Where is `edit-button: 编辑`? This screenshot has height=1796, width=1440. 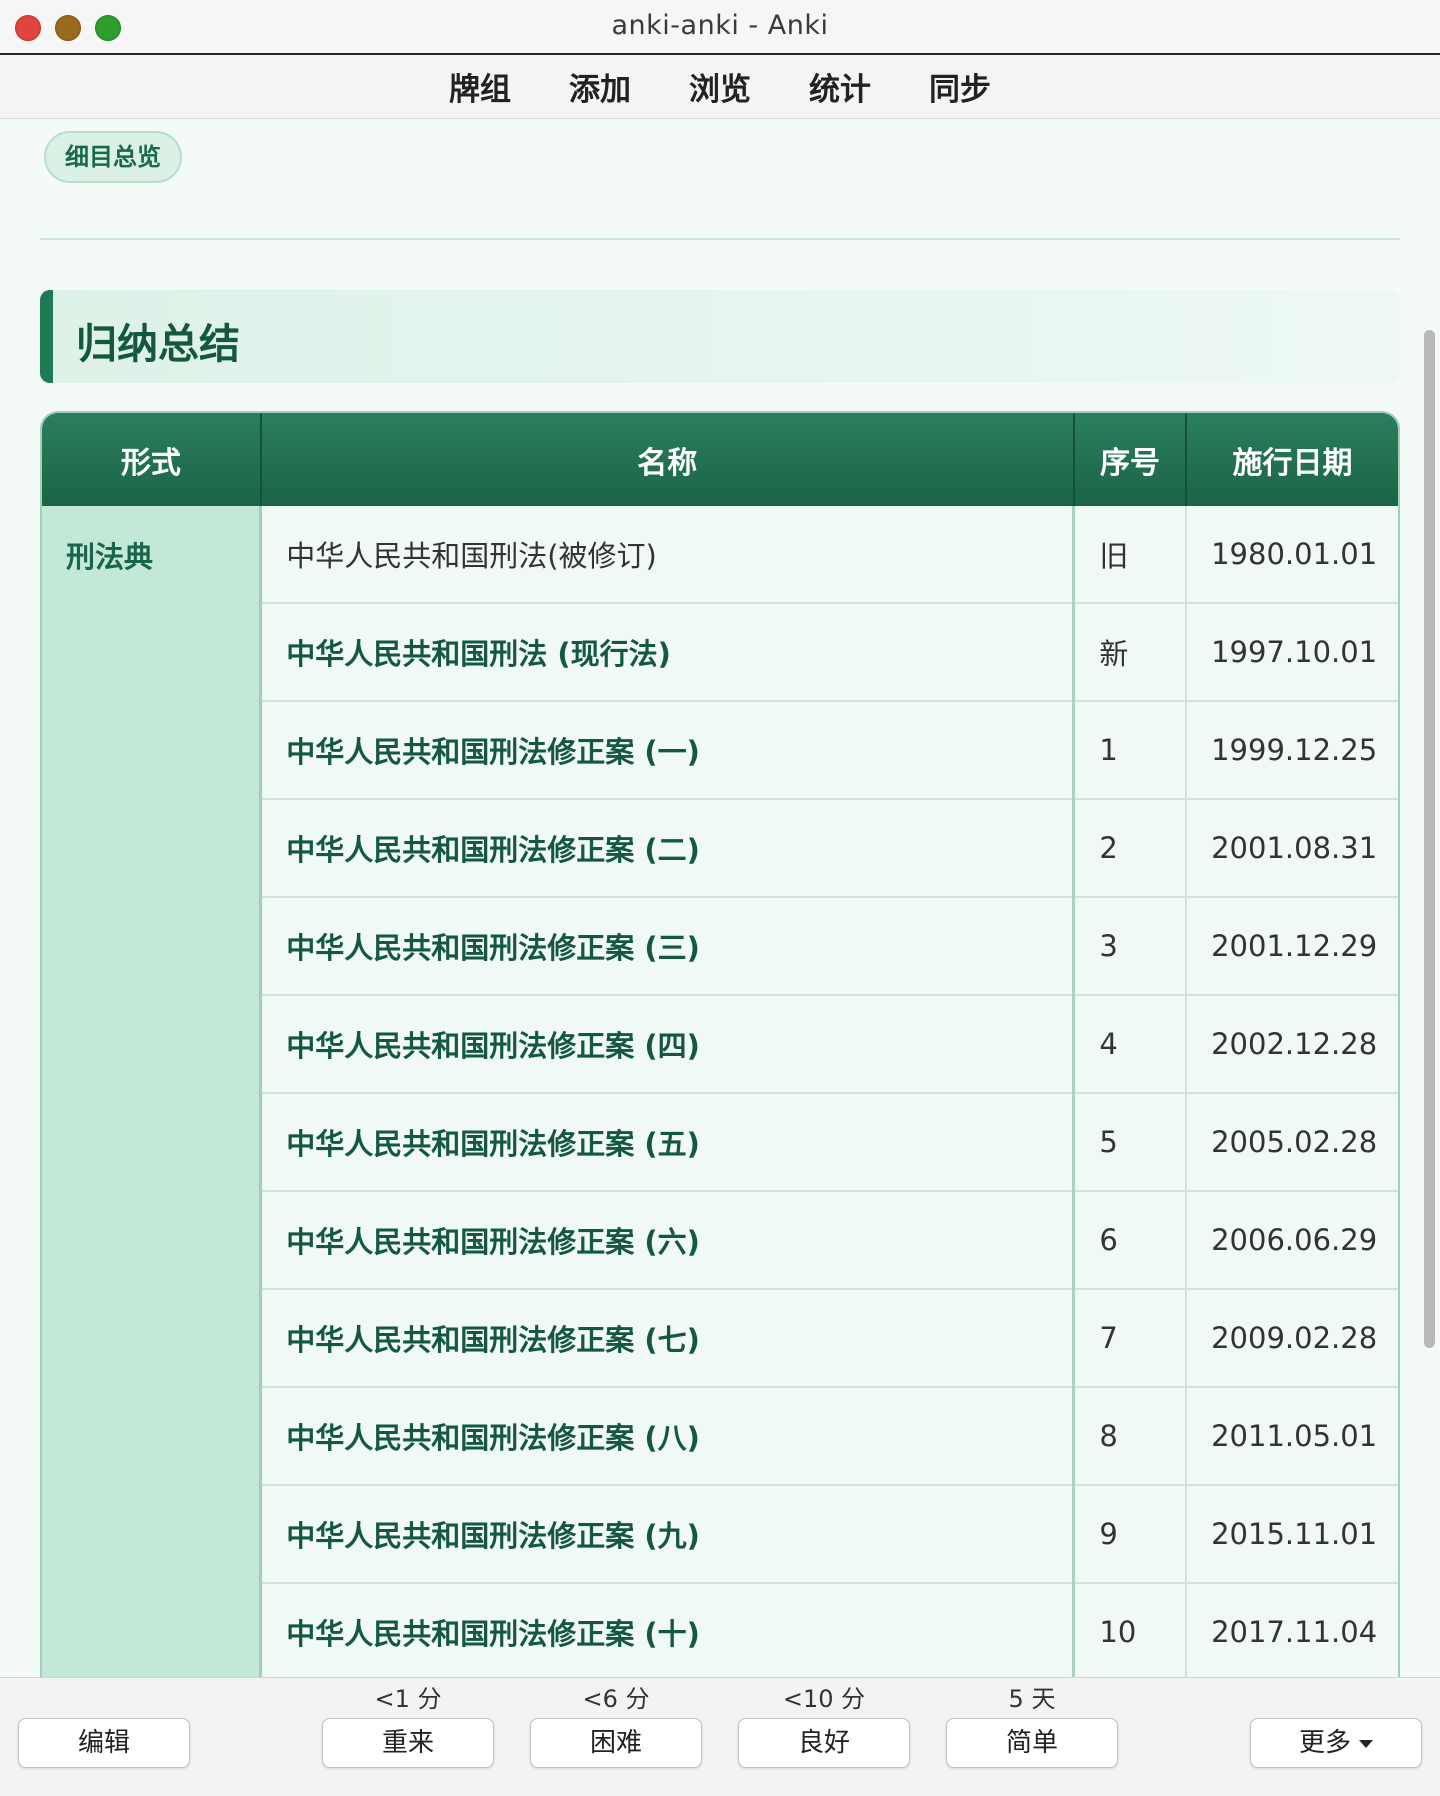
edit-button: 编辑 is located at coordinates (104, 1743).